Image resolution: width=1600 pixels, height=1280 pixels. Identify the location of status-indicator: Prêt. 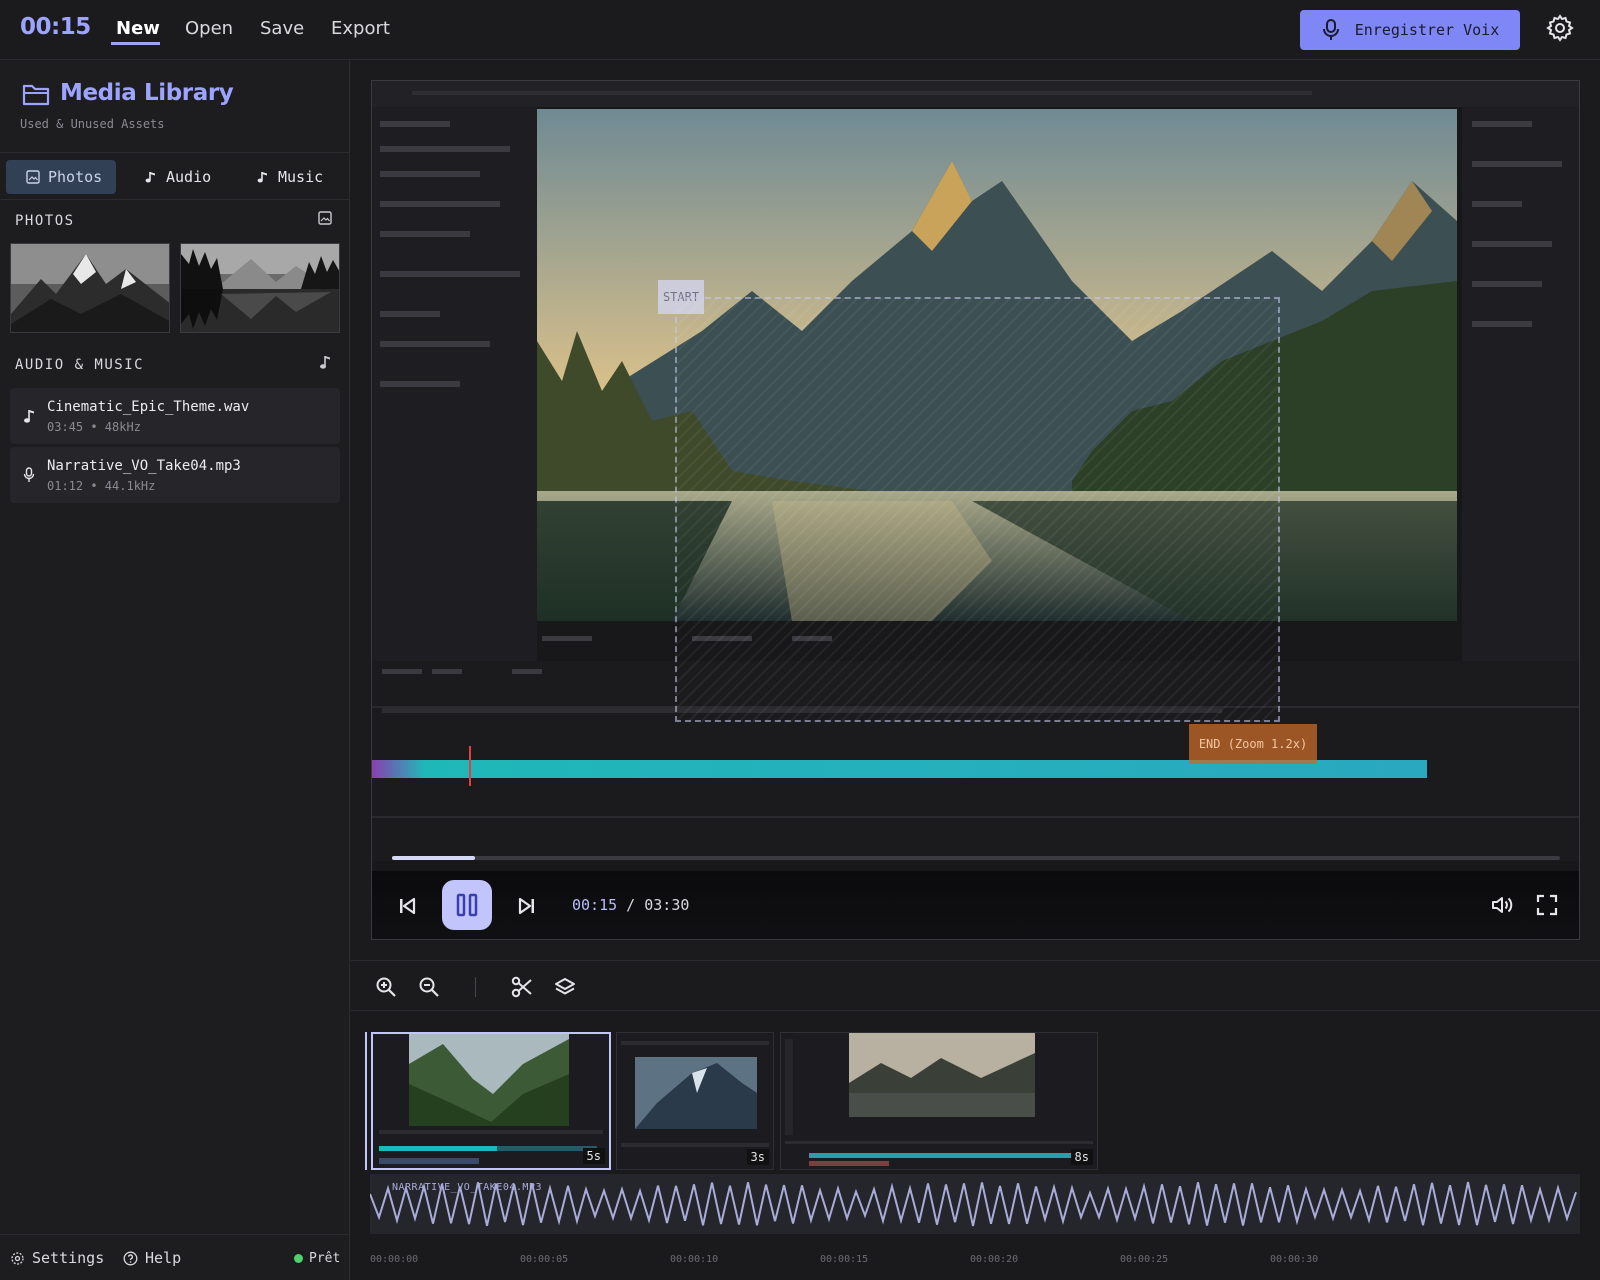
(317, 1258).